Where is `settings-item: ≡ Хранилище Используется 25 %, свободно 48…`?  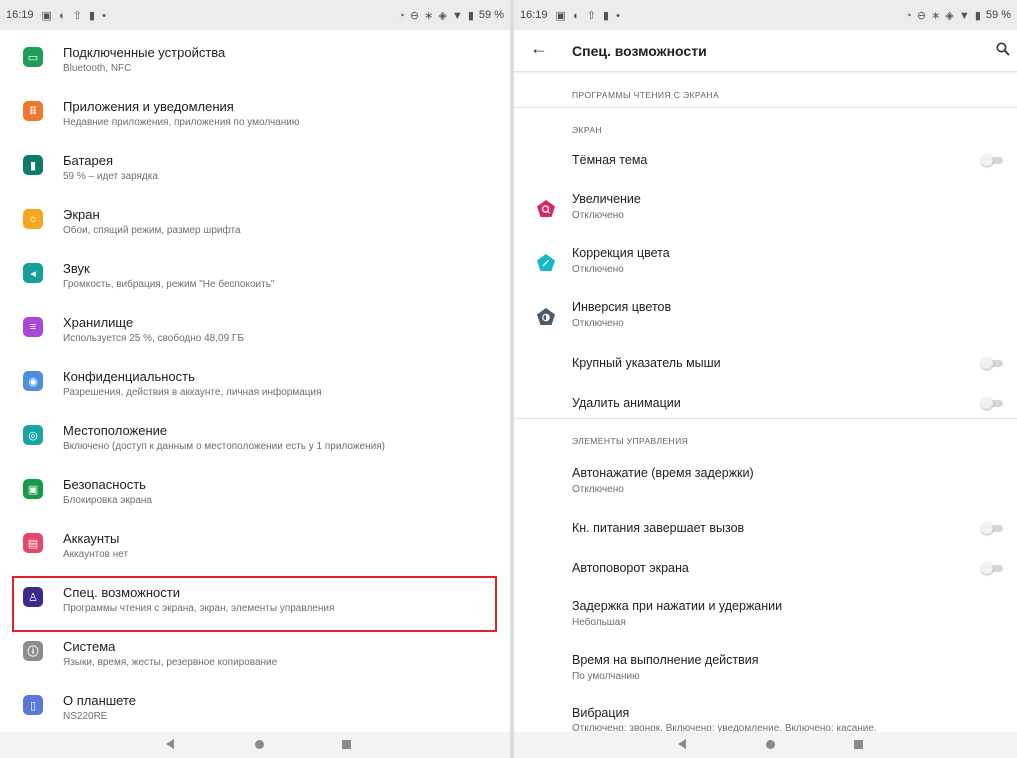
settings-item: ≡ Хранилище Используется 25 %, свободно 48… is located at coordinates (255, 327).